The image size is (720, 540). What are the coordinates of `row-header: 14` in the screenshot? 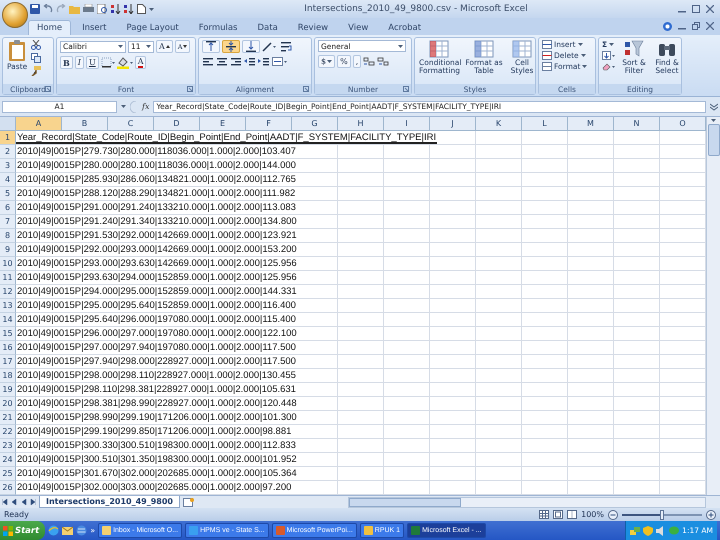 It's located at (8, 320).